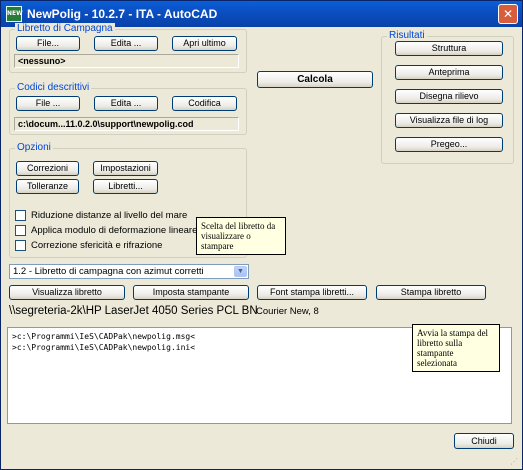 The width and height of the screenshot is (523, 470). I want to click on impostazioni-button: Impostazioni, so click(125, 168).